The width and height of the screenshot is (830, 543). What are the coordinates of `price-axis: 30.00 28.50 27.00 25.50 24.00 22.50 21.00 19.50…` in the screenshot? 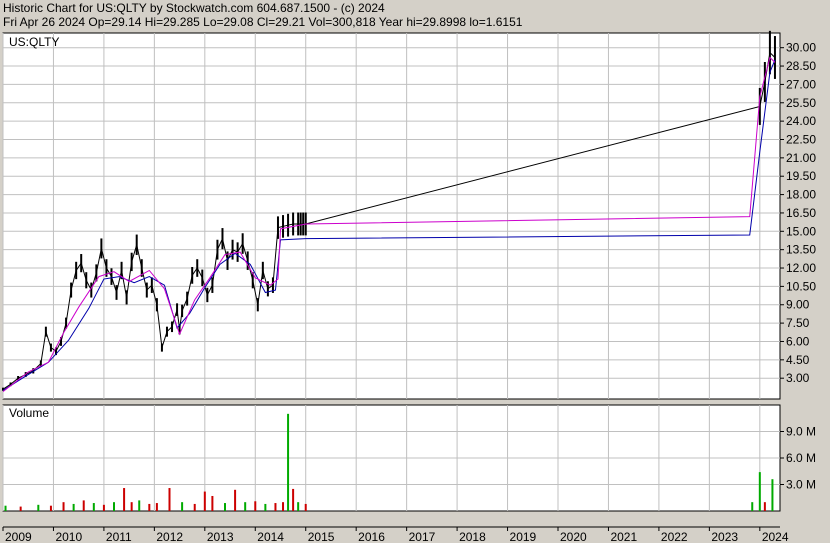 It's located at (798, 213).